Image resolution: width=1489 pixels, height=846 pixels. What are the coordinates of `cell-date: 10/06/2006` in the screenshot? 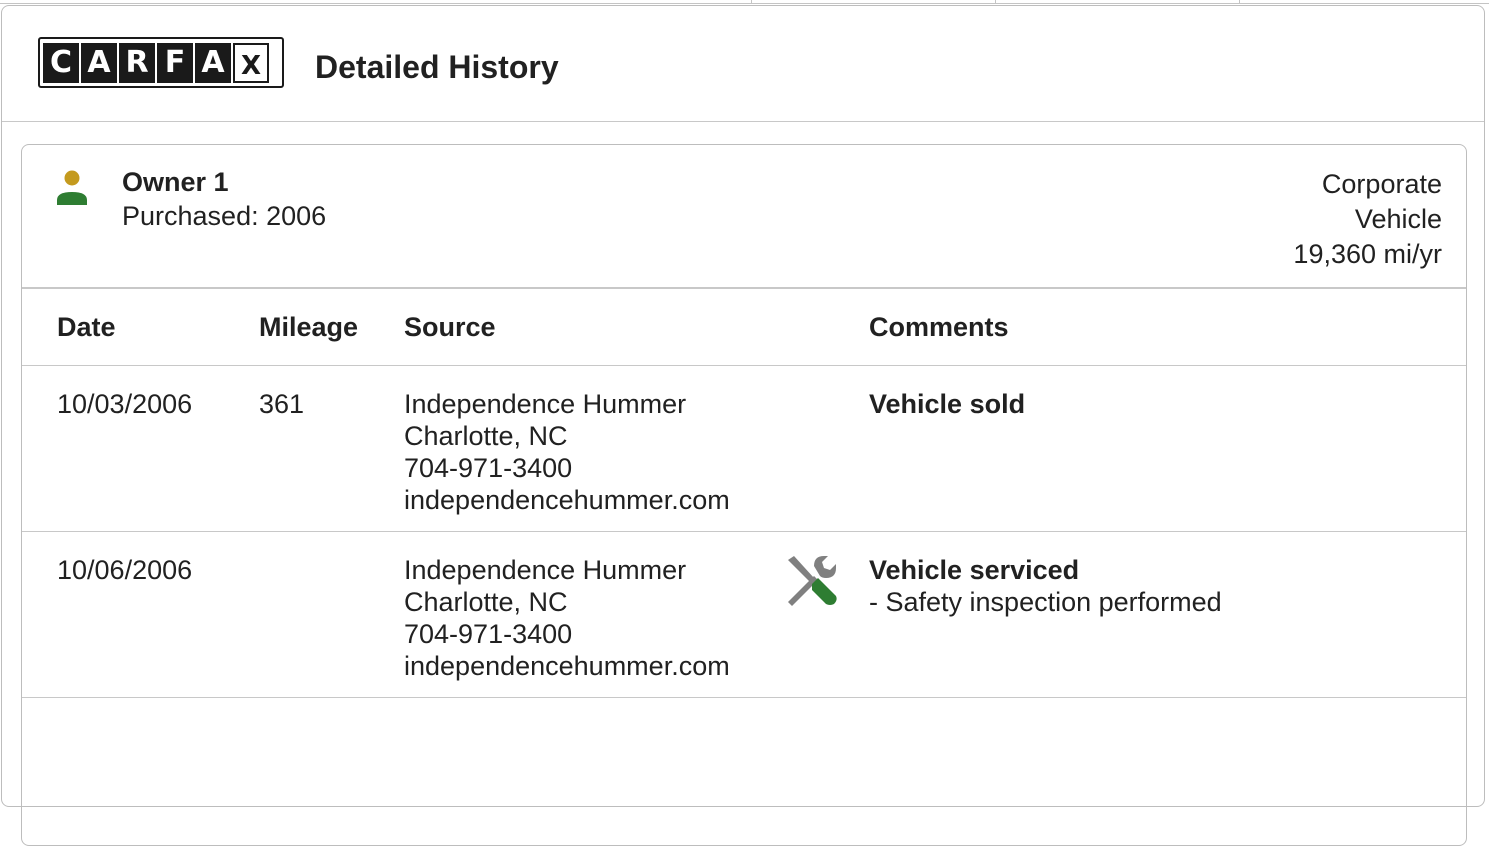 It's located at (140, 614).